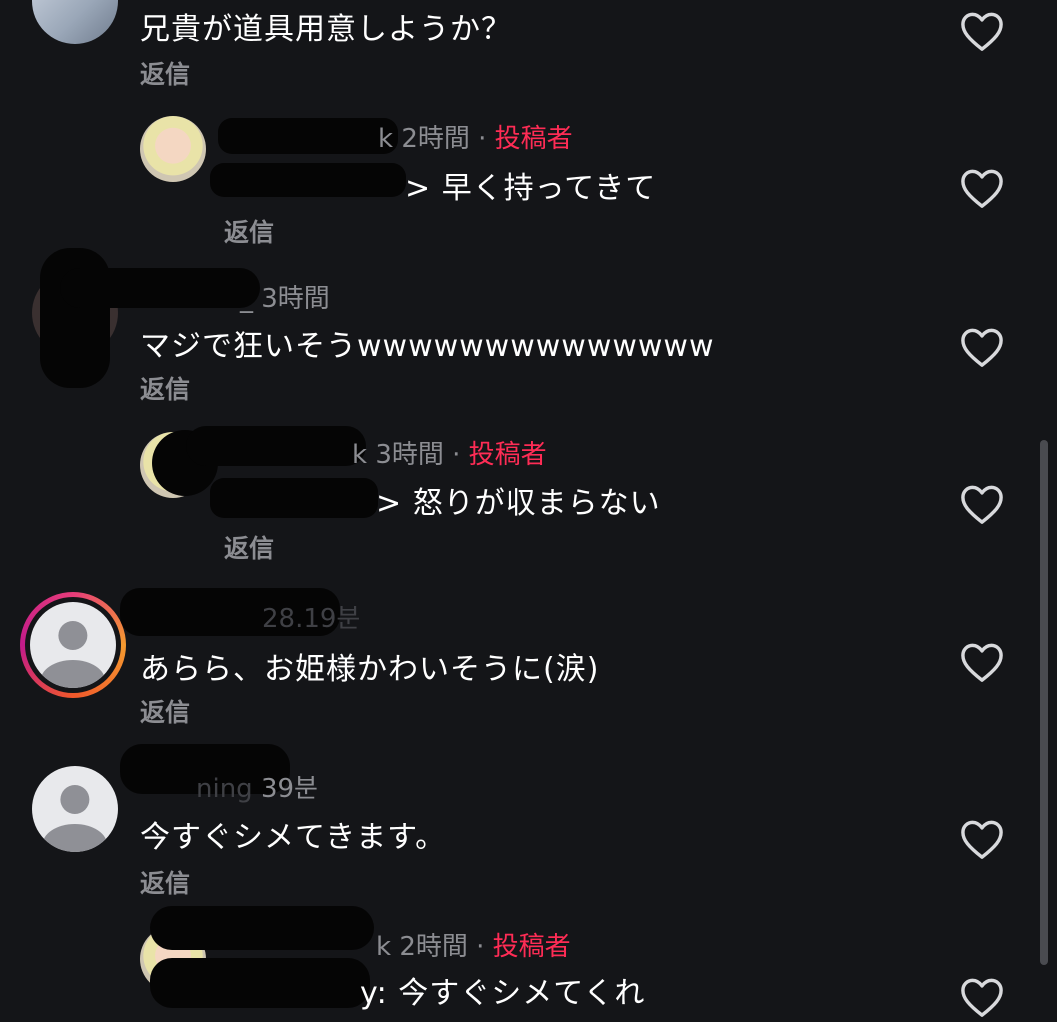 This screenshot has height=1022, width=1057. I want to click on username-fragment: ning, so click(224, 789).